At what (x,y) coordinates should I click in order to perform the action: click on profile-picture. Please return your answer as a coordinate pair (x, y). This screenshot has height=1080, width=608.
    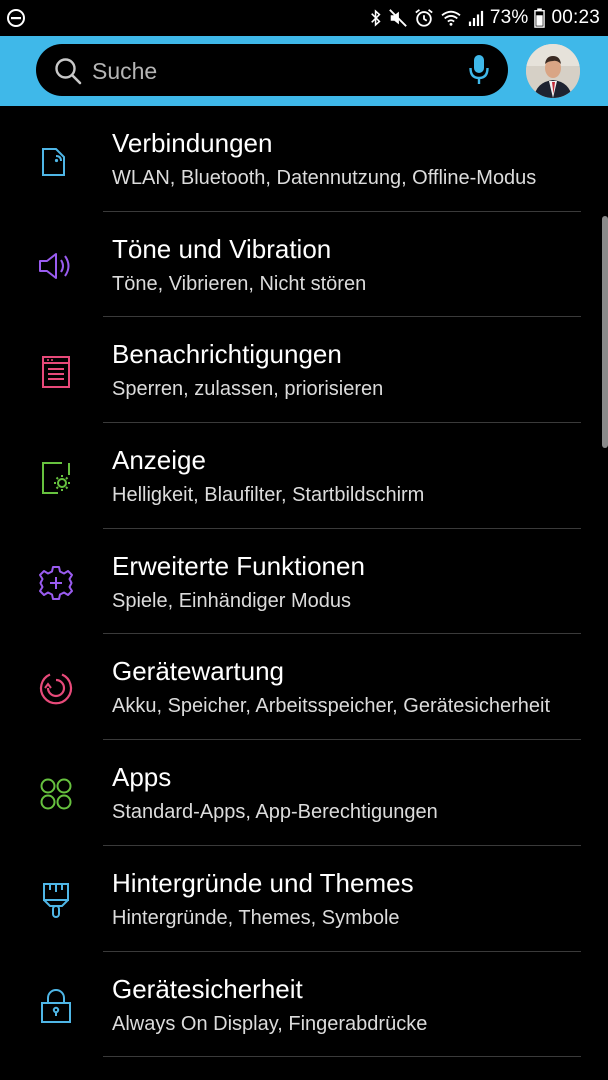
    Looking at the image, I should click on (553, 71).